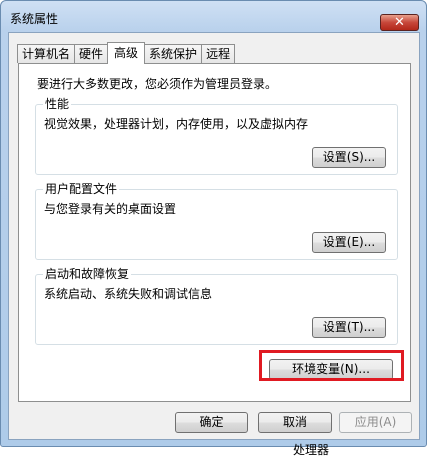 The image size is (429, 458). Describe the element at coordinates (211, 422) in the screenshot. I see `ok-button: 确定` at that location.